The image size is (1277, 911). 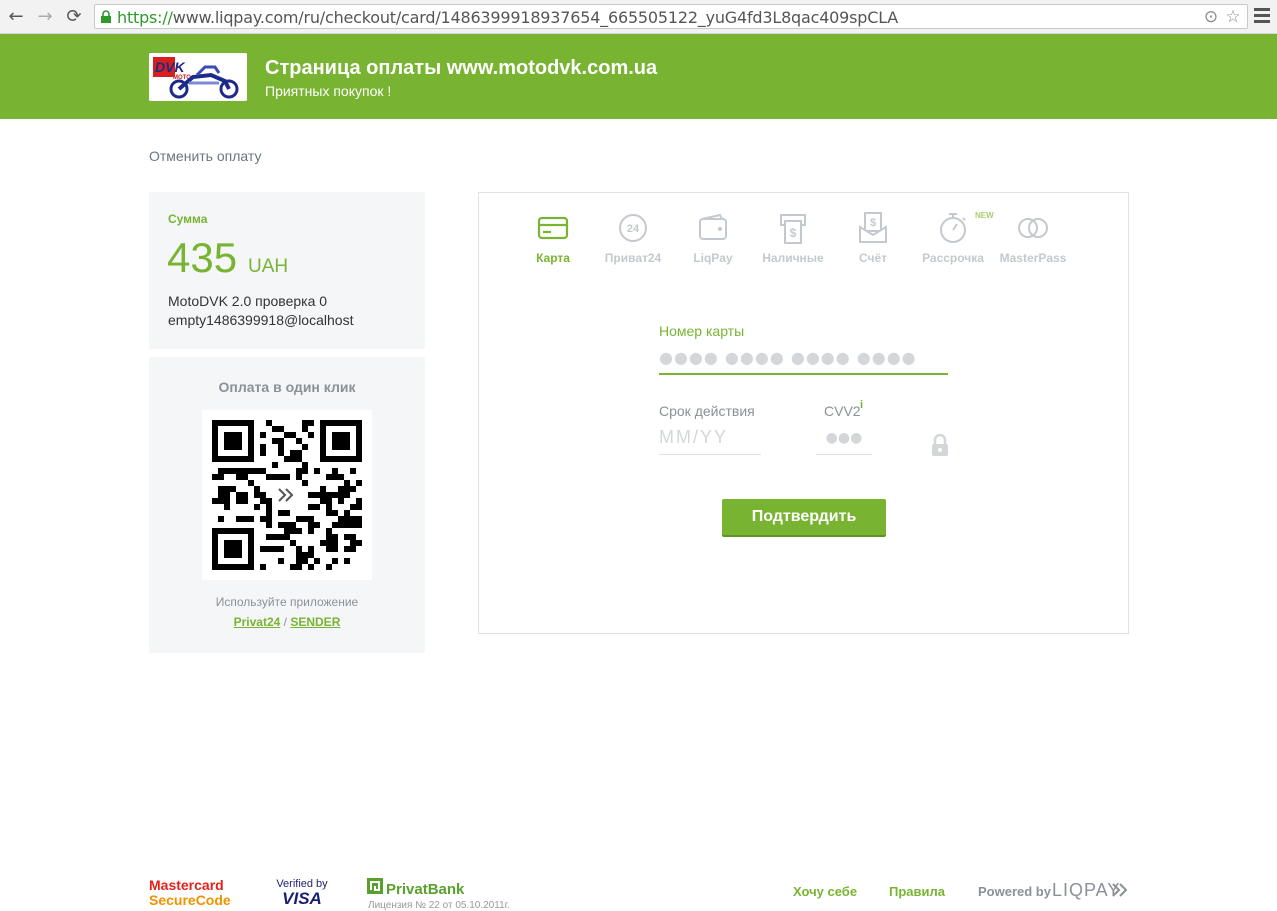 What do you see at coordinates (106, 16) in the screenshot?
I see `secure-lock-icon` at bounding box center [106, 16].